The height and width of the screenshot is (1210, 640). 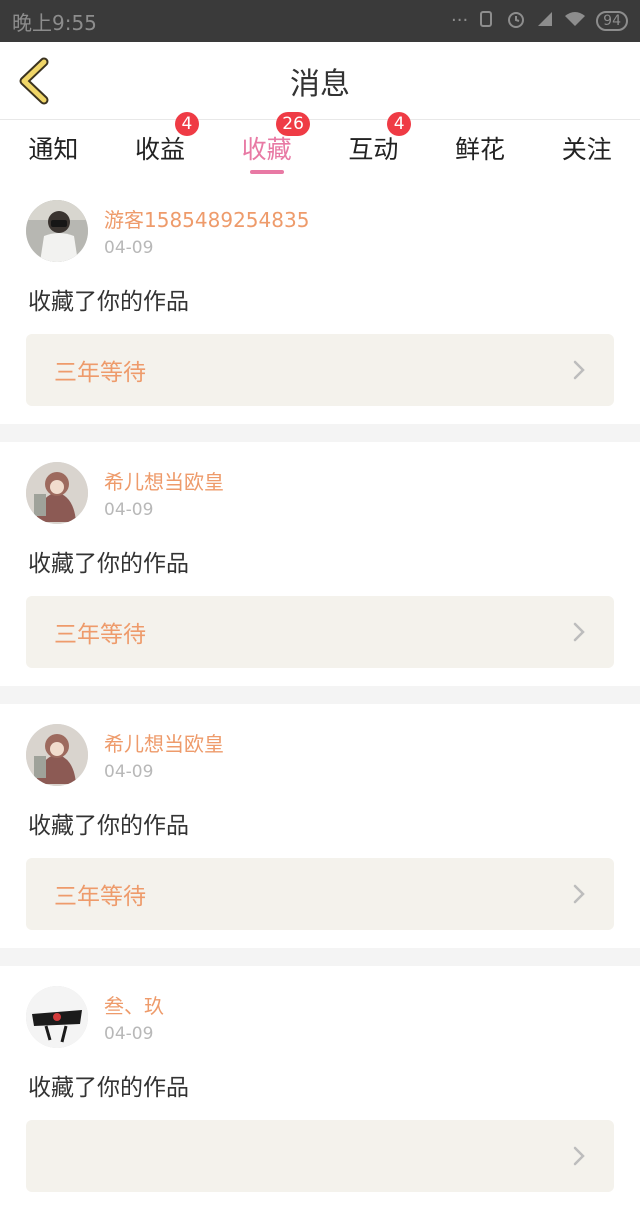 What do you see at coordinates (320, 21) in the screenshot?
I see `status-bar: 晚上9:55 ··· 94` at bounding box center [320, 21].